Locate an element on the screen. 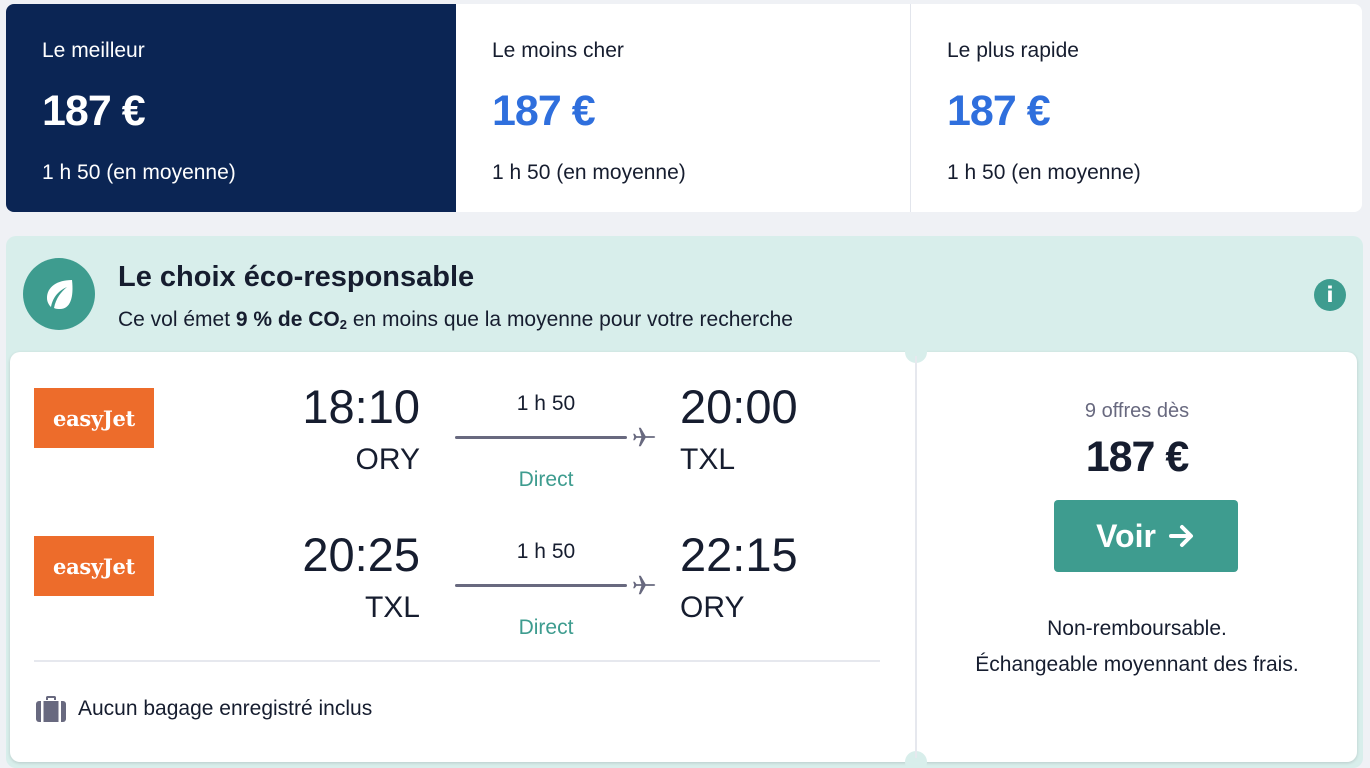 This screenshot has width=1370, height=768. view-deal-button: Voir is located at coordinates (1146, 536).